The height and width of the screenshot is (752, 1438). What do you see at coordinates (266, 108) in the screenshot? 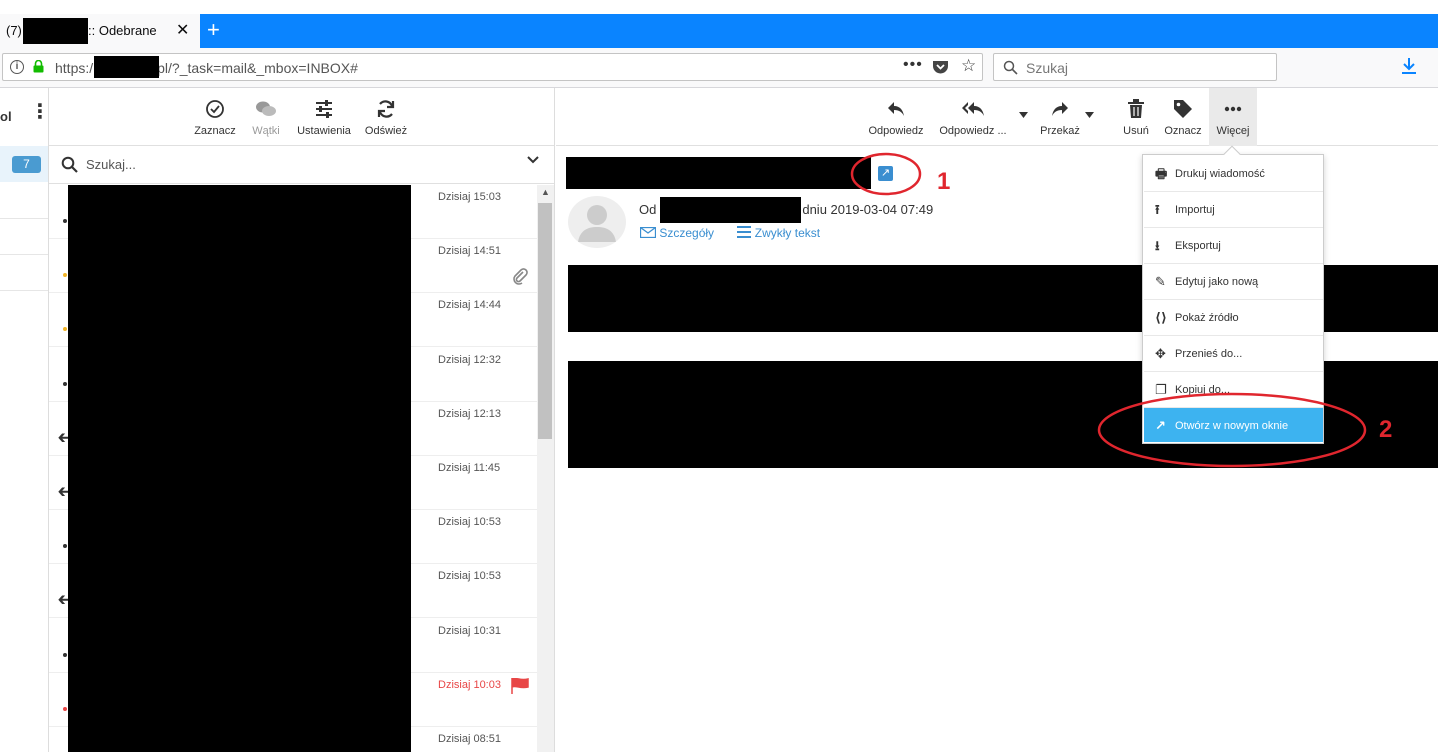
I see `comments-icon` at bounding box center [266, 108].